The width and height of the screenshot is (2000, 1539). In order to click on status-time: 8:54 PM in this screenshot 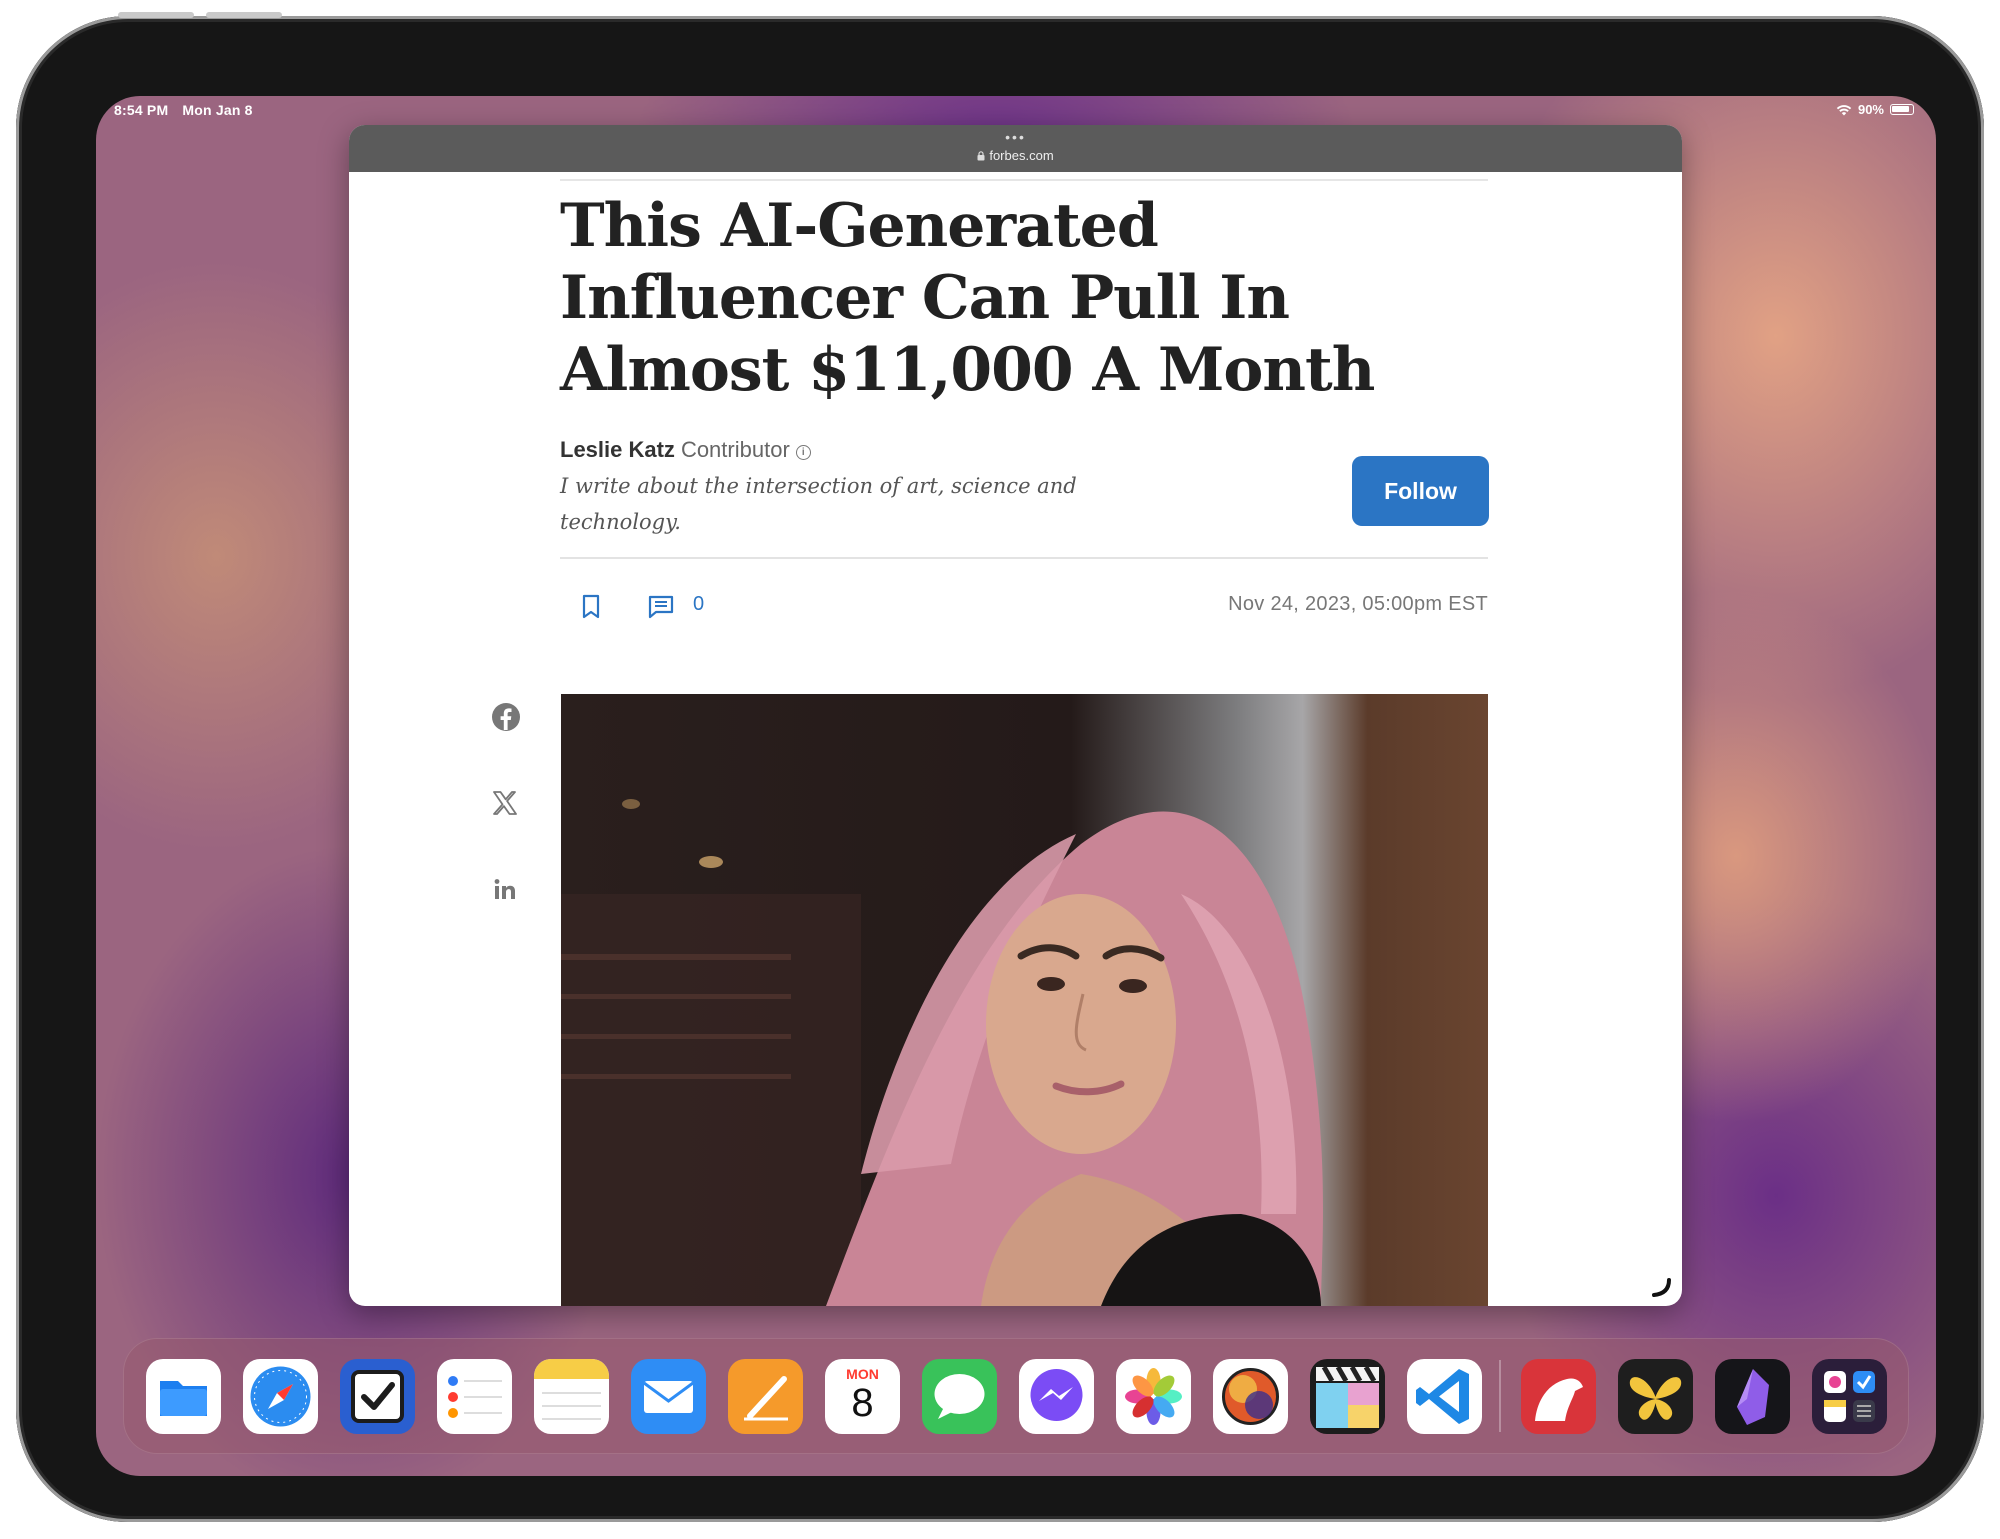, I will do `click(141, 110)`.